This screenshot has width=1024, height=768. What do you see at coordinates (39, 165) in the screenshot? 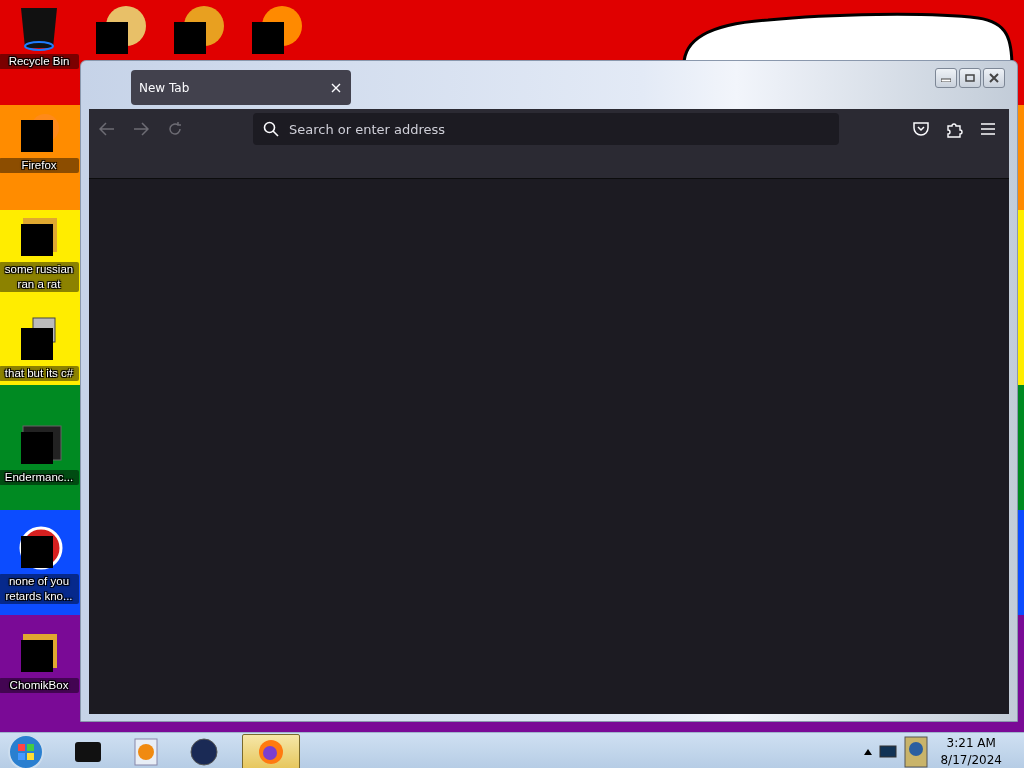
I see `icon-label: Firefox` at bounding box center [39, 165].